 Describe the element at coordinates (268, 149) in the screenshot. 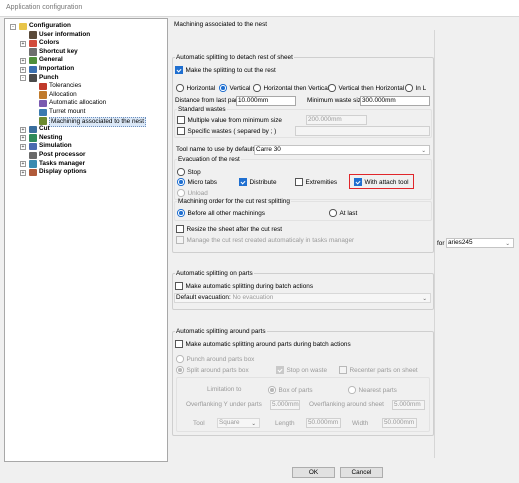

I see `select-value: Carre 30` at that location.